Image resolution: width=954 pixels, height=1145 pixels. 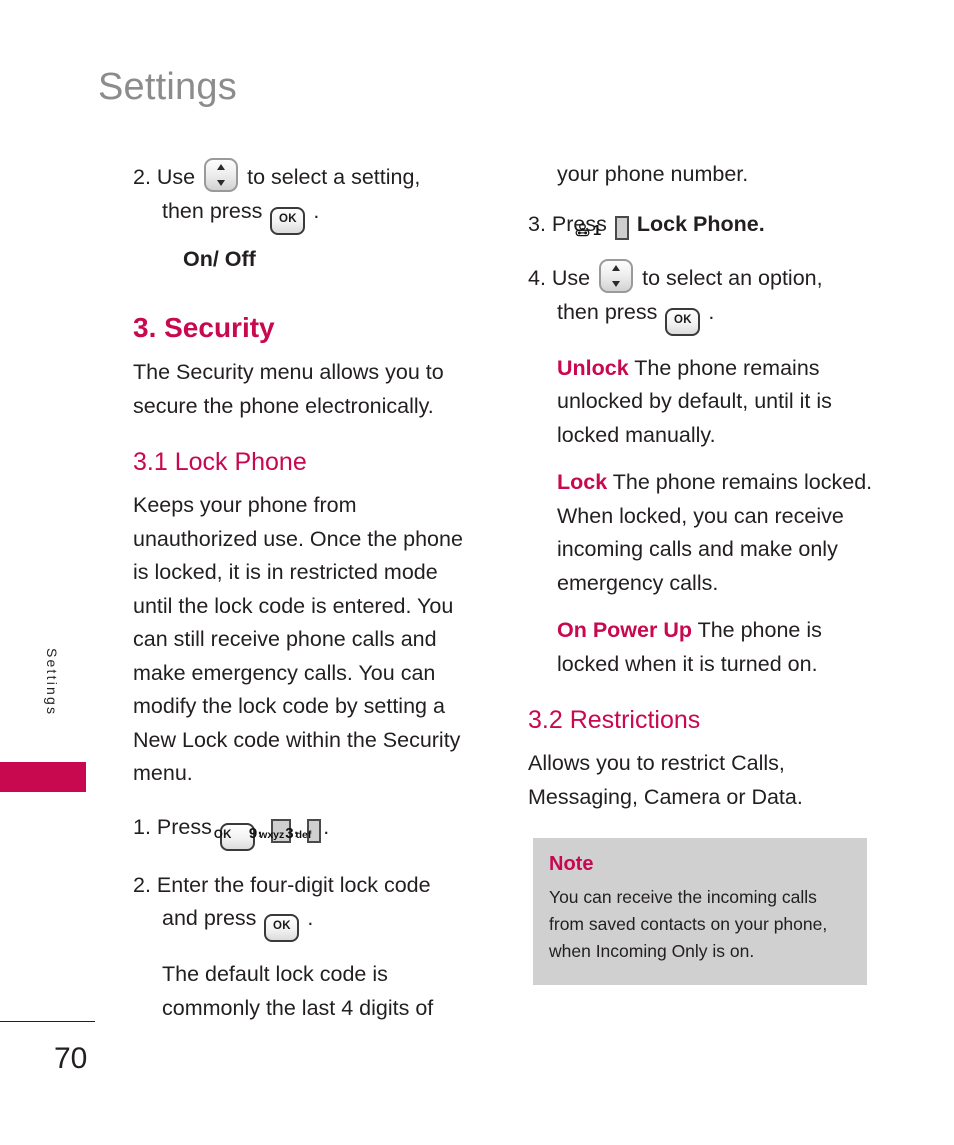 I want to click on heading-restrictions: 3.2 Restrictions, so click(x=614, y=720).